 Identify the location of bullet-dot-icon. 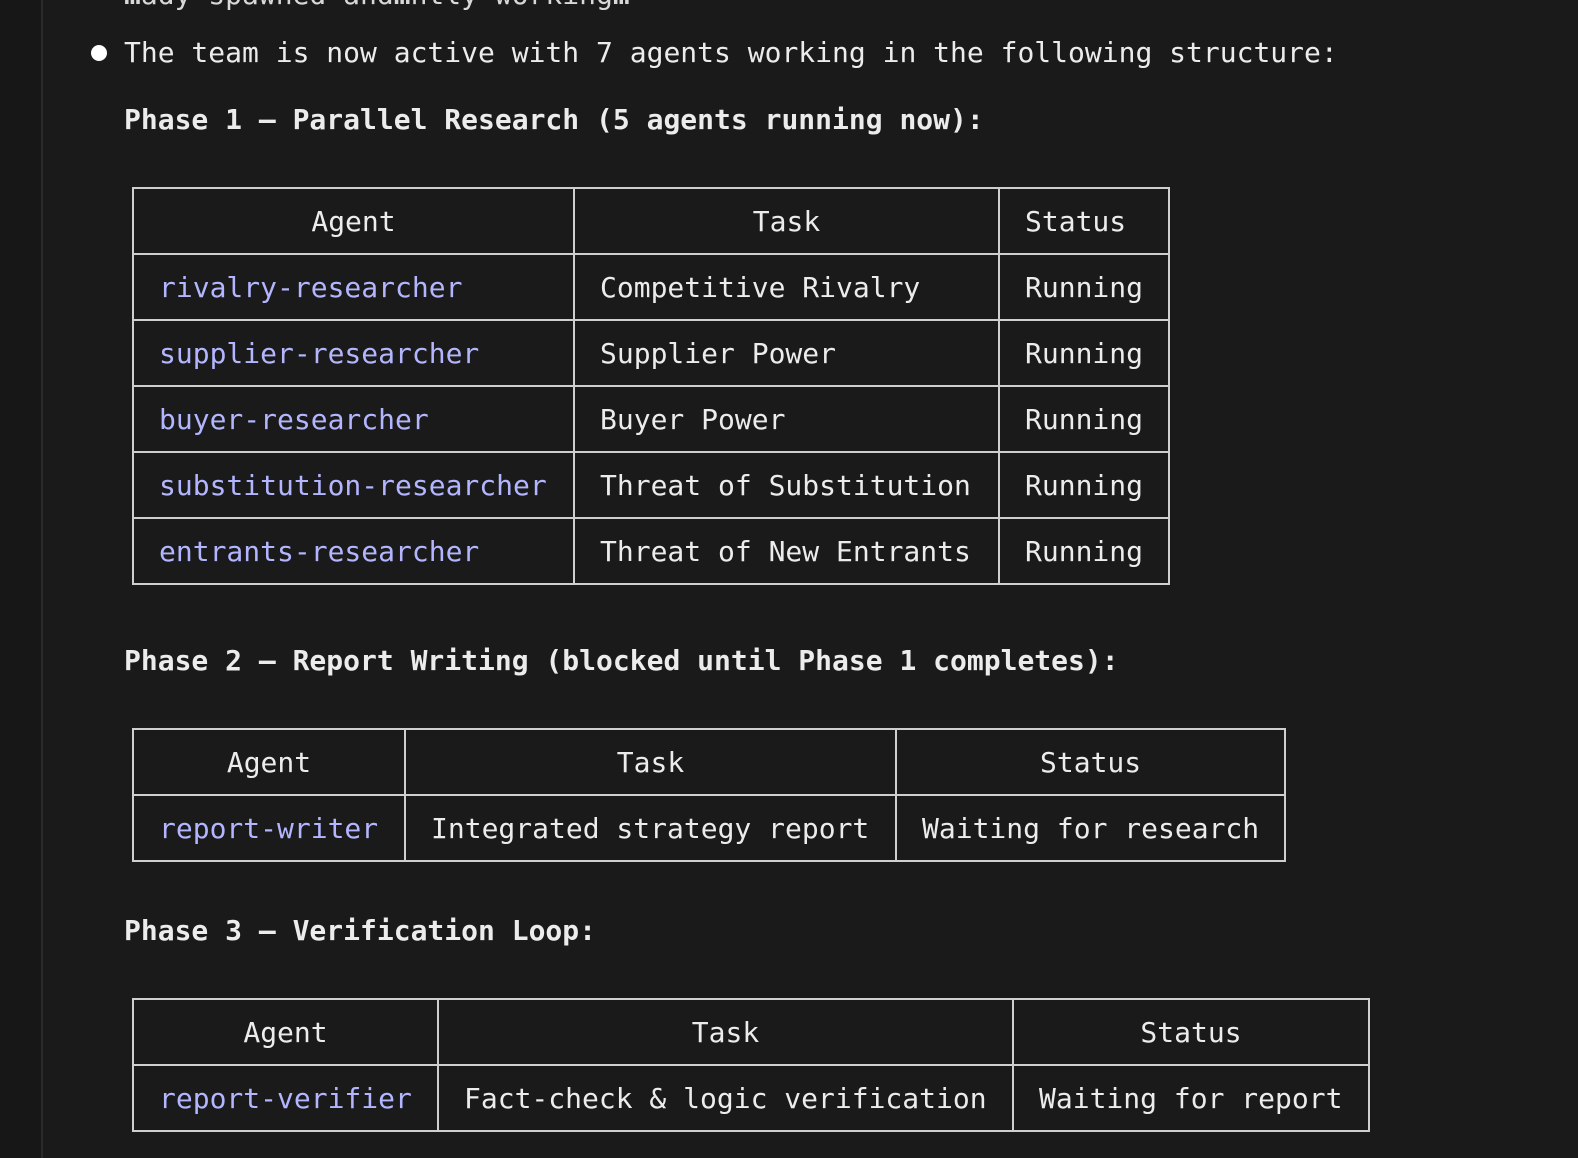
(99, 53).